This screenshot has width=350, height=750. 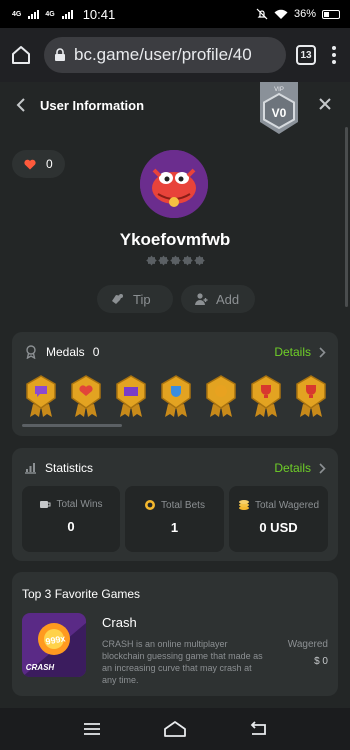 What do you see at coordinates (65, 352) in the screenshot?
I see `medals-title: Medals` at bounding box center [65, 352].